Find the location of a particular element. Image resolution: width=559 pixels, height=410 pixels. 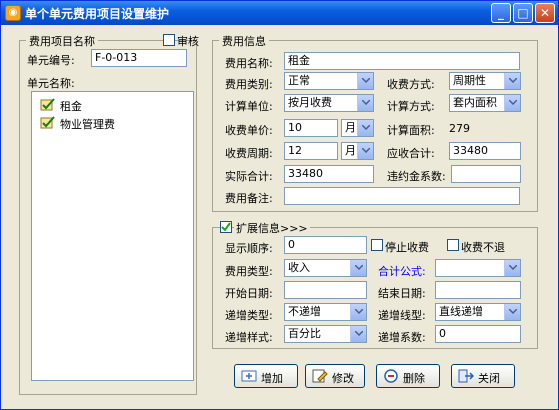

edit-button: 修改 is located at coordinates (335, 376).